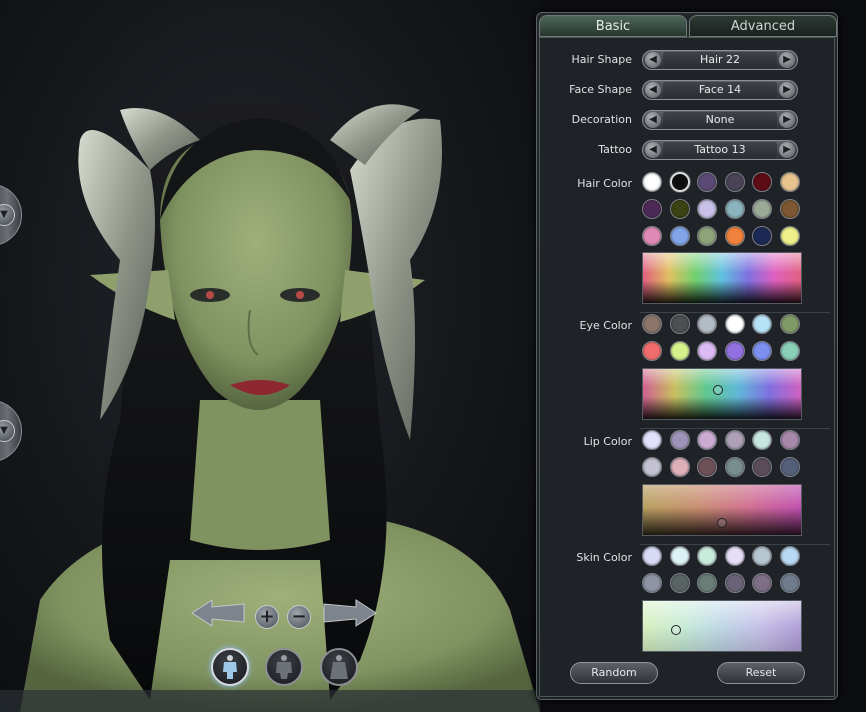  I want to click on random-button: Random, so click(614, 673).